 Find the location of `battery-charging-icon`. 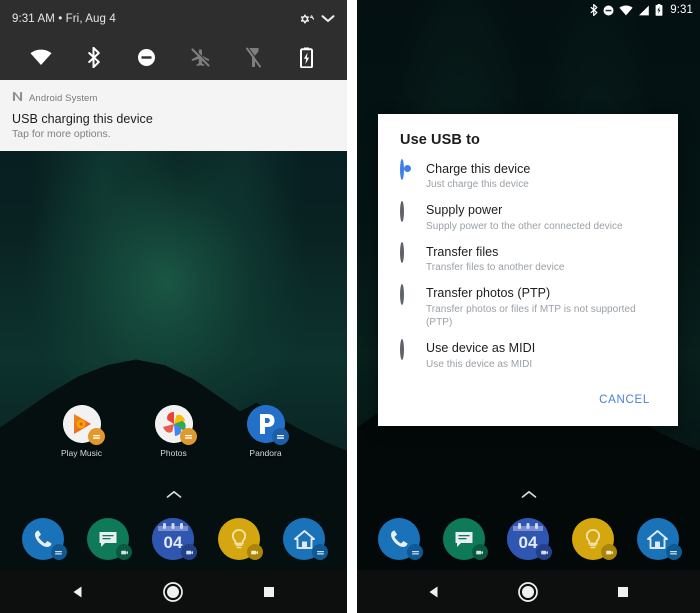

battery-charging-icon is located at coordinates (659, 10).